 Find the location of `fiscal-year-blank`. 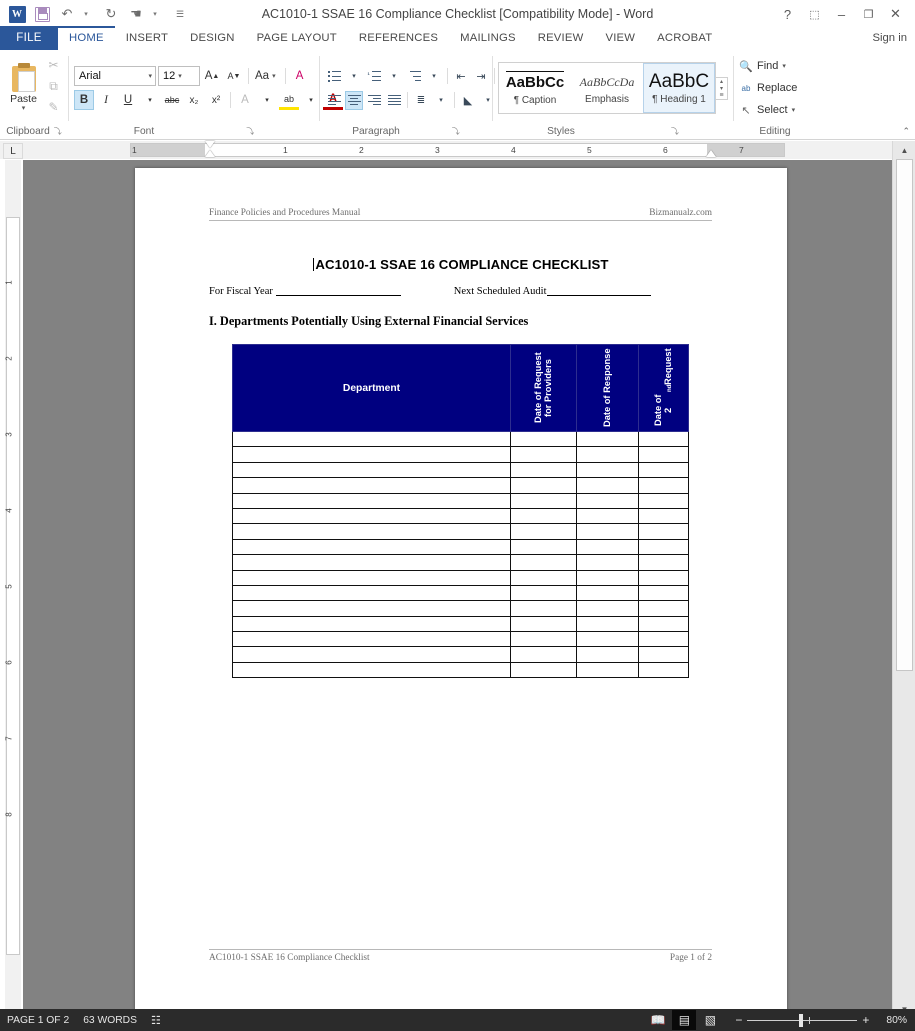

fiscal-year-blank is located at coordinates (338, 290).